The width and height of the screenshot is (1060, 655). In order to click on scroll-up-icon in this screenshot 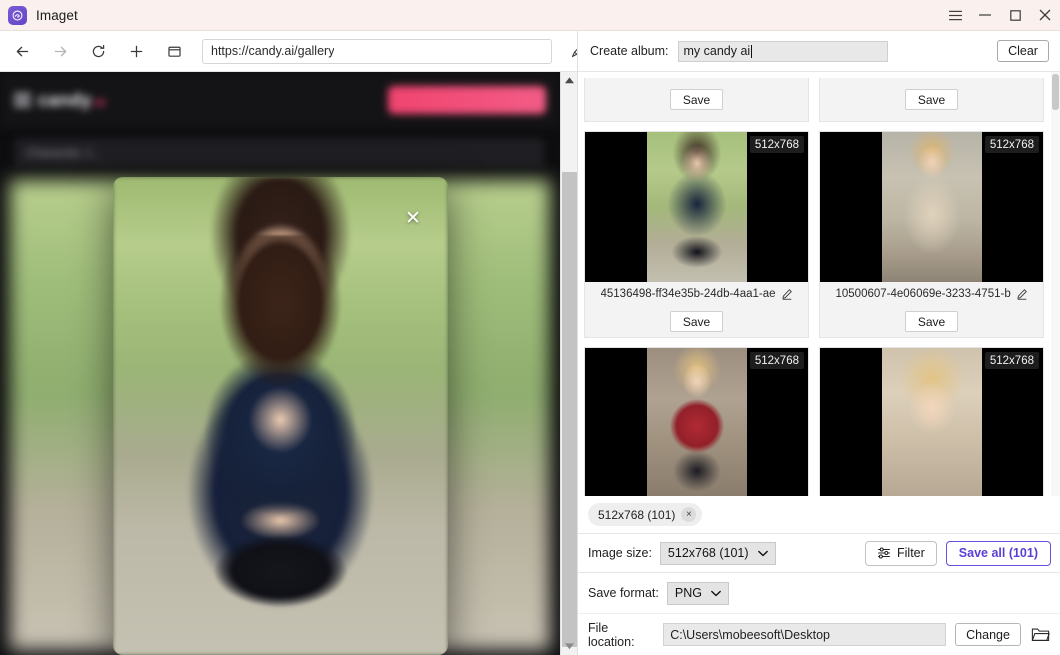, I will do `click(569, 80)`.